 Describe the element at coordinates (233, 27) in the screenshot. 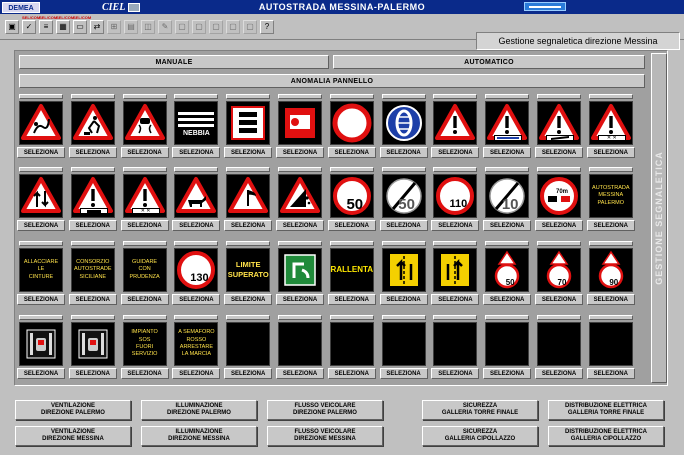

I see `tool-box3-icon: ▢` at that location.